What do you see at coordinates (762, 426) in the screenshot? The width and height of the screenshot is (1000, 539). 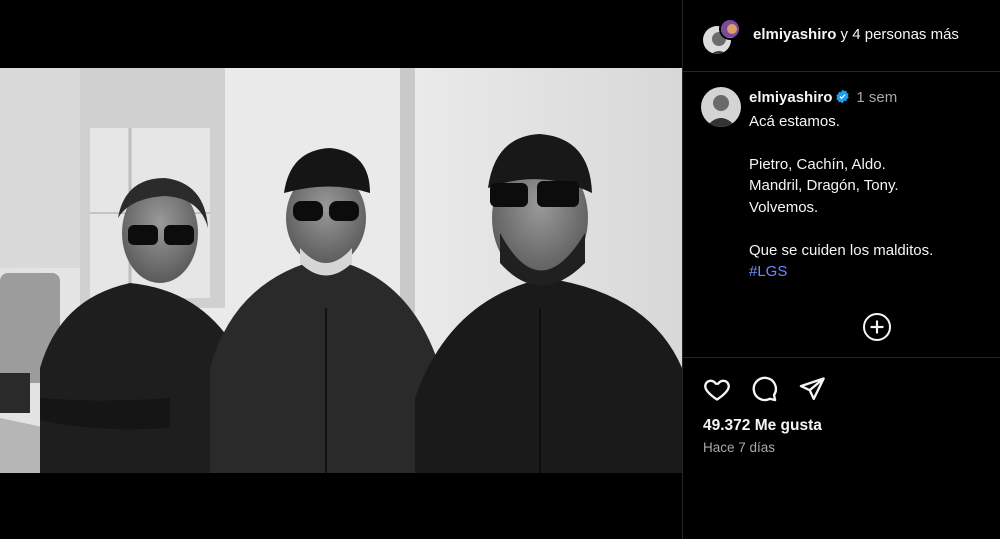 I see `like-count: 49.372 Me gusta` at bounding box center [762, 426].